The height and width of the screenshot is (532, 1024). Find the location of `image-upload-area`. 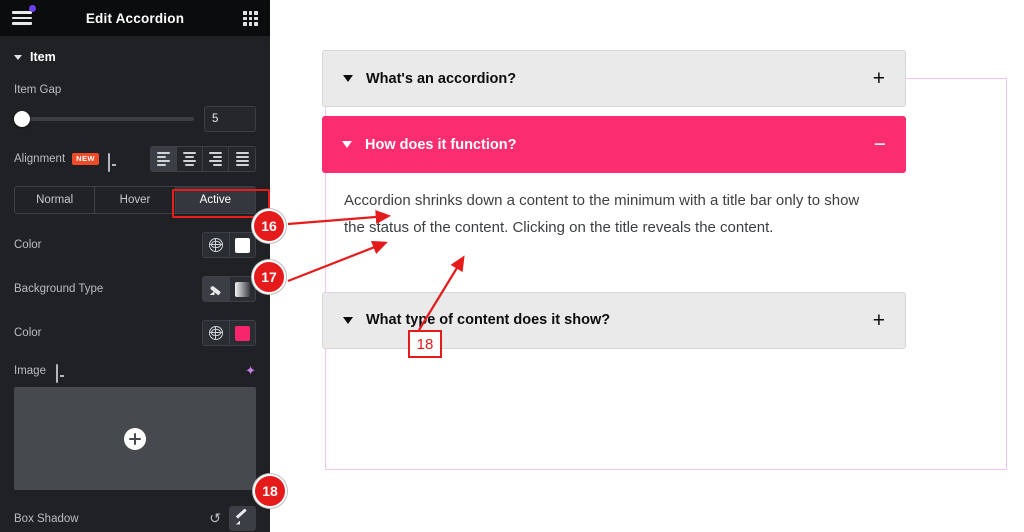

image-upload-area is located at coordinates (135, 438).